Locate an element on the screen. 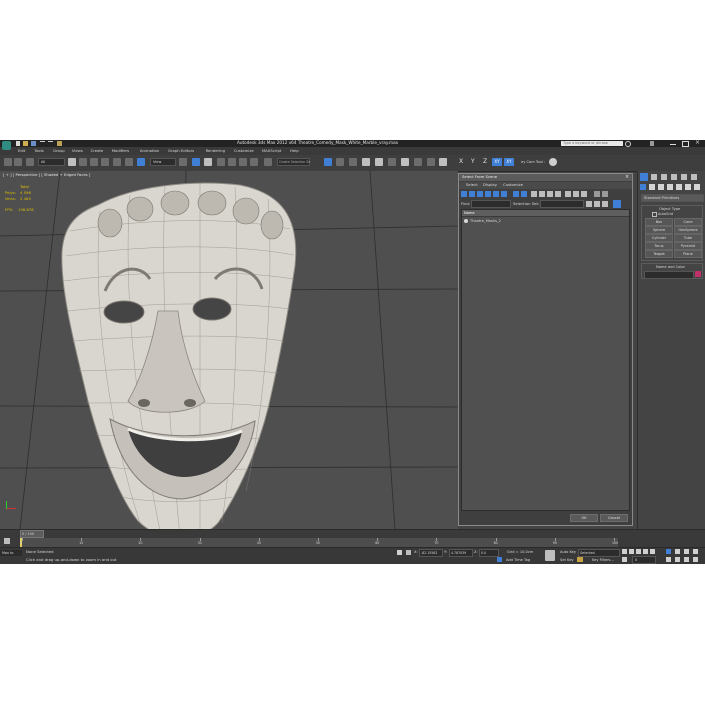 This screenshot has width=705, height=705. set-key-big-icon is located at coordinates (550, 555).